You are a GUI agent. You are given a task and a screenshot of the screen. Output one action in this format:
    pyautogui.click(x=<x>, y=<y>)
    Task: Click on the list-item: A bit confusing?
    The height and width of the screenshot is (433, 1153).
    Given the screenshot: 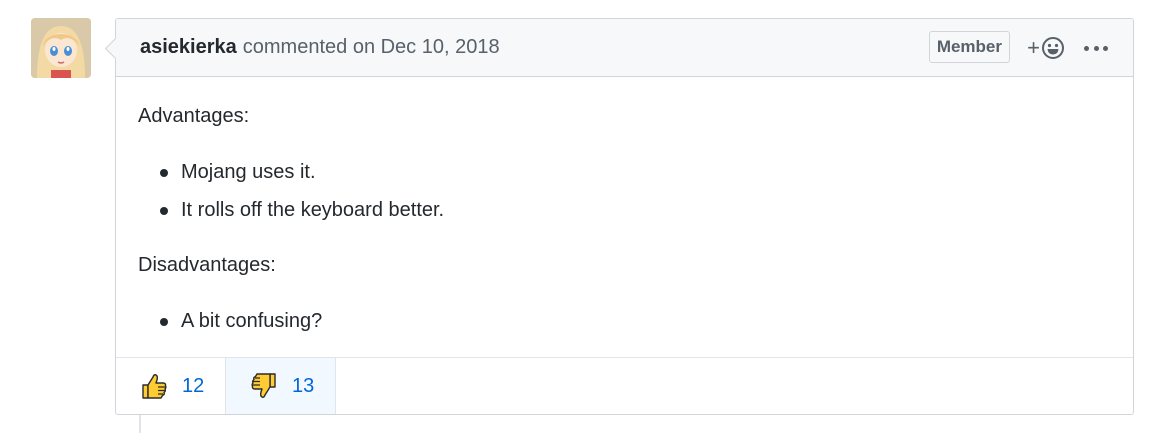 What is the action you would take?
    pyautogui.click(x=241, y=325)
    